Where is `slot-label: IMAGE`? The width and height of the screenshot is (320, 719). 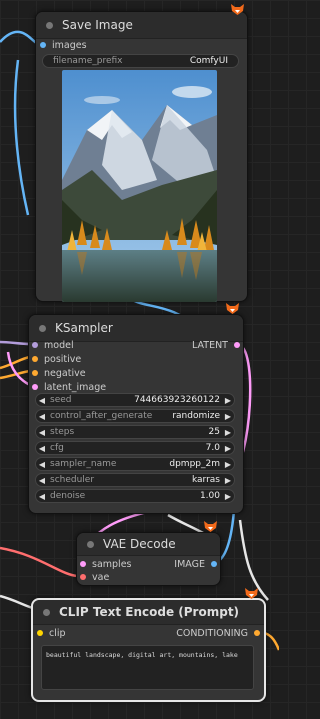 slot-label: IMAGE is located at coordinates (189, 564).